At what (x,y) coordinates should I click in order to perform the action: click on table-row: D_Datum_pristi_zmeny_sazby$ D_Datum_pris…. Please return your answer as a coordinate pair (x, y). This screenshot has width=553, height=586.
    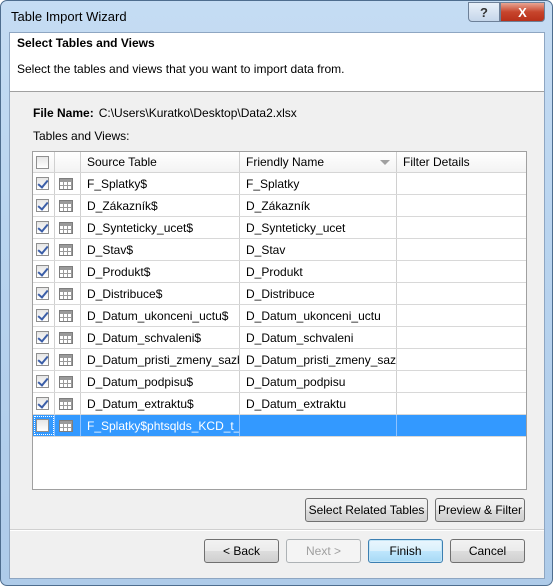
    Looking at the image, I should click on (279, 360).